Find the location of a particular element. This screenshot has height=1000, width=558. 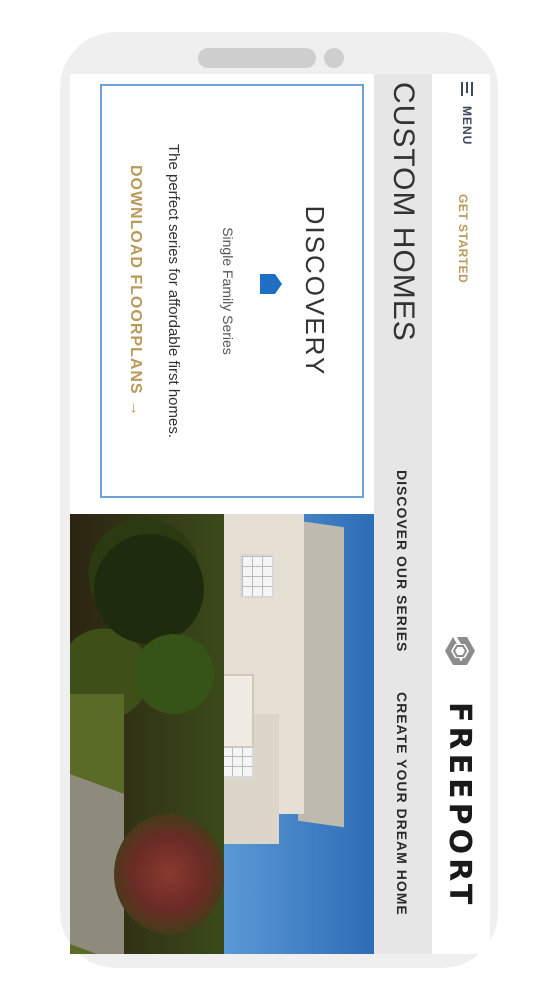

photo-red-tree is located at coordinates (169, 874).